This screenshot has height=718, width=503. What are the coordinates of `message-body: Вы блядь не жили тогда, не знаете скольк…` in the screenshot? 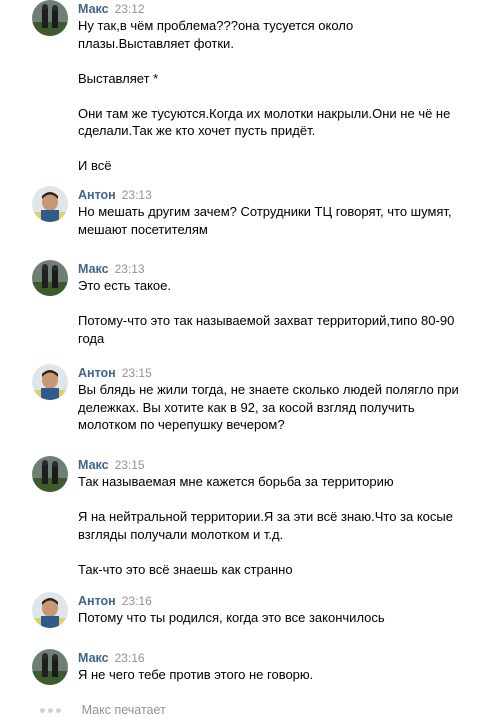 It's located at (278, 407).